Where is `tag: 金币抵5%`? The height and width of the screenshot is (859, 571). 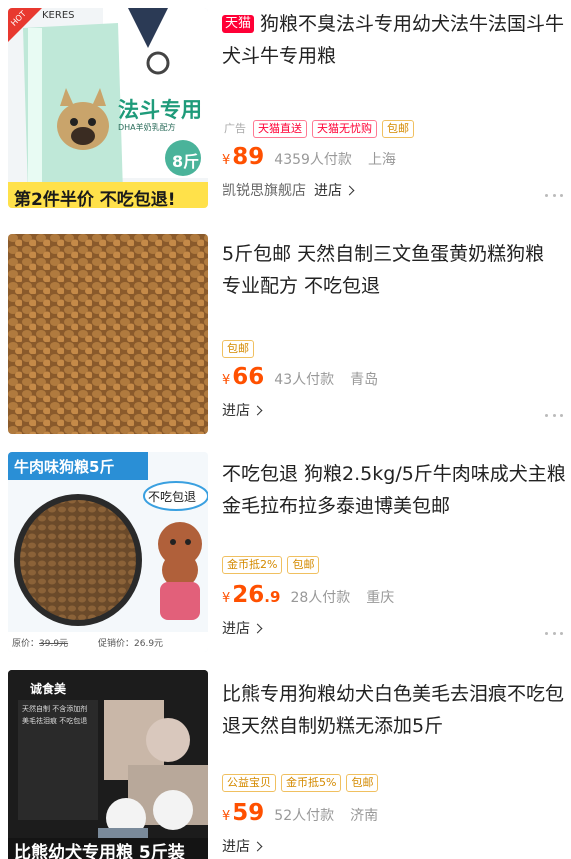
tag: 金币抵5% is located at coordinates (311, 783).